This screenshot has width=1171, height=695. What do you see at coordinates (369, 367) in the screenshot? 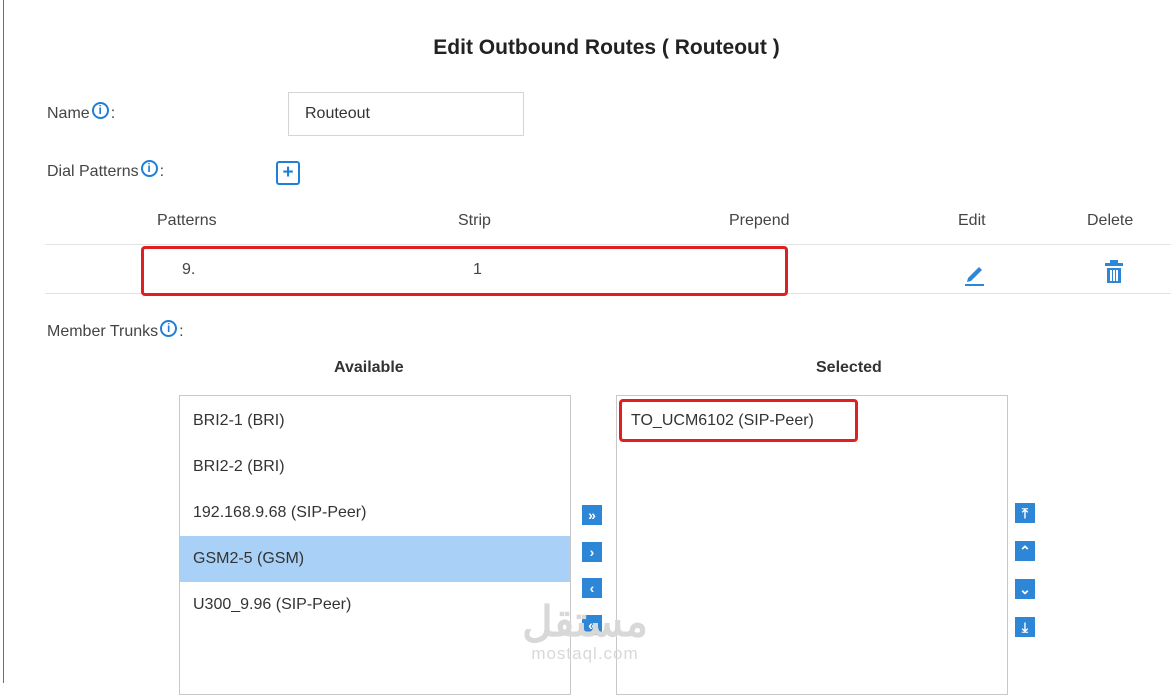
I see `available-header: Available` at bounding box center [369, 367].